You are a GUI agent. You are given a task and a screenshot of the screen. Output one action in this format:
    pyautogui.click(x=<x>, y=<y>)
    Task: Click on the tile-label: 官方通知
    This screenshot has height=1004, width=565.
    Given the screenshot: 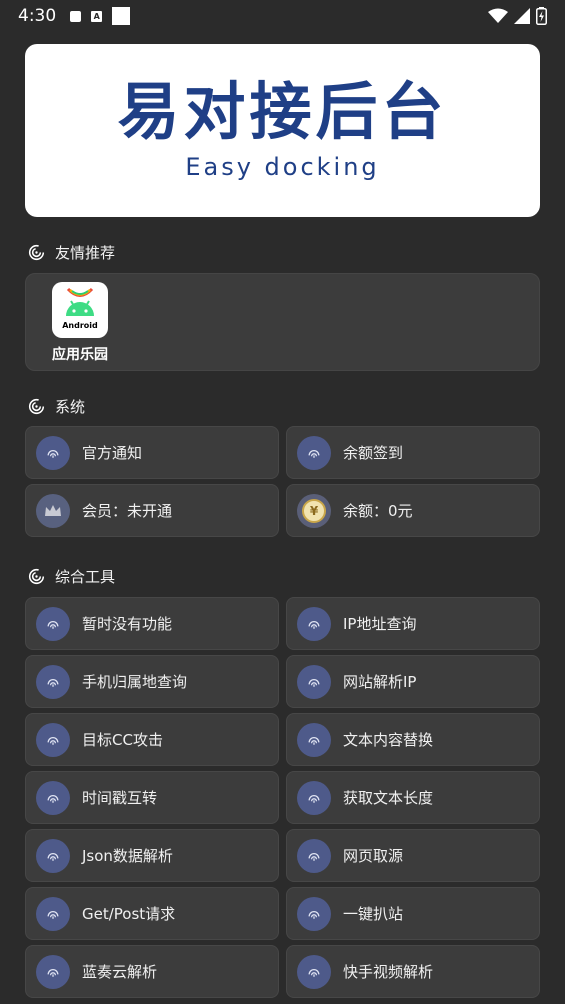 What is the action you would take?
    pyautogui.click(x=112, y=453)
    